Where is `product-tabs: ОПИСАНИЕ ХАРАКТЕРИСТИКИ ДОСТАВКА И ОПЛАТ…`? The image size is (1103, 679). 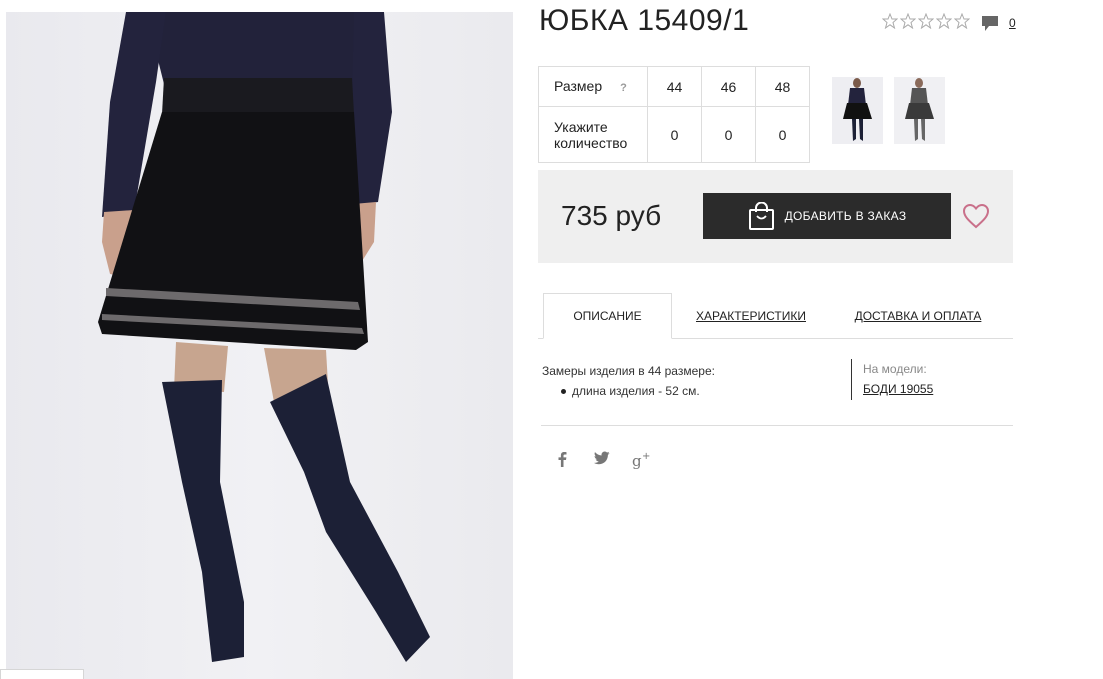
product-tabs: ОПИСАНИЕ ХАРАКТЕРИСТИКИ ДОСТАВКА И ОПЛАТ… is located at coordinates (775, 316).